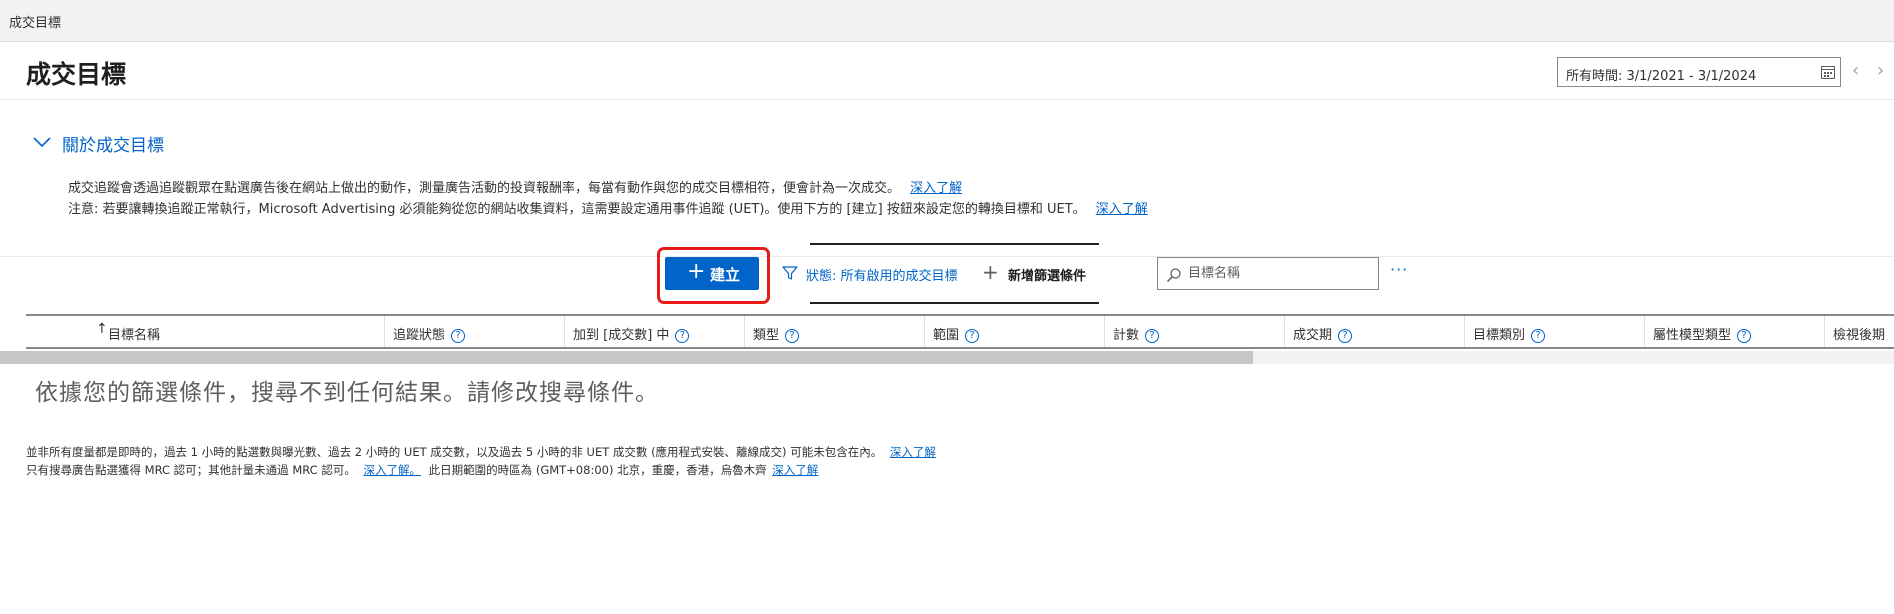 This screenshot has width=1894, height=614. What do you see at coordinates (35, 23) in the screenshot?
I see `breadcrumb-label: 成交目標` at bounding box center [35, 23].